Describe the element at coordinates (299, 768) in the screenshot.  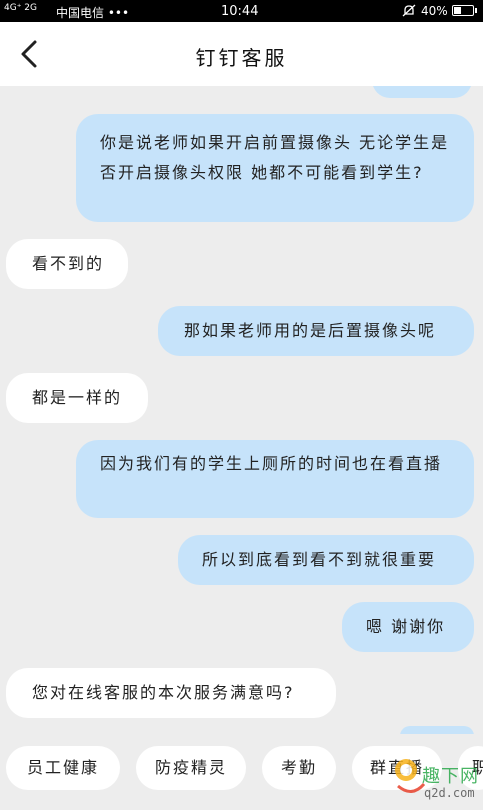
I see `quick-reply-attendance: 考勤` at that location.